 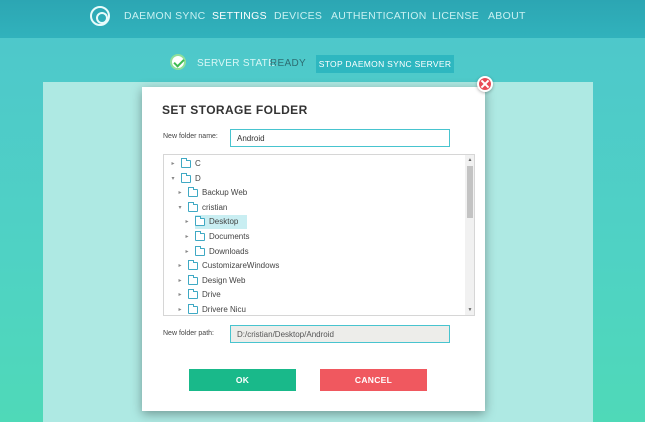 I want to click on ok-button: OK, so click(x=242, y=380).